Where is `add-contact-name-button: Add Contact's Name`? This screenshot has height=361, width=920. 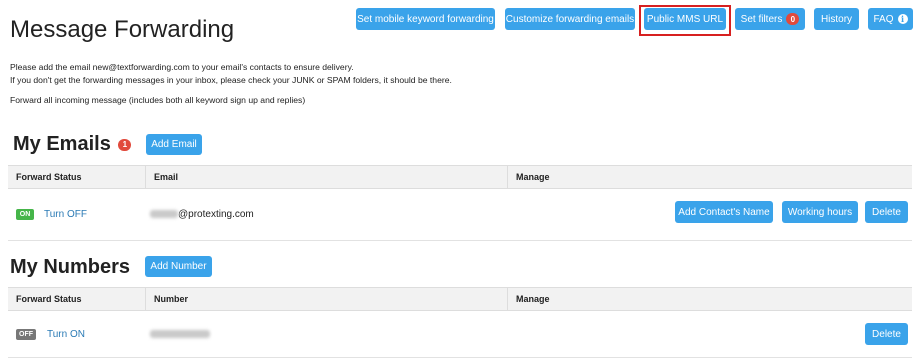
add-contact-name-button: Add Contact's Name is located at coordinates (724, 212).